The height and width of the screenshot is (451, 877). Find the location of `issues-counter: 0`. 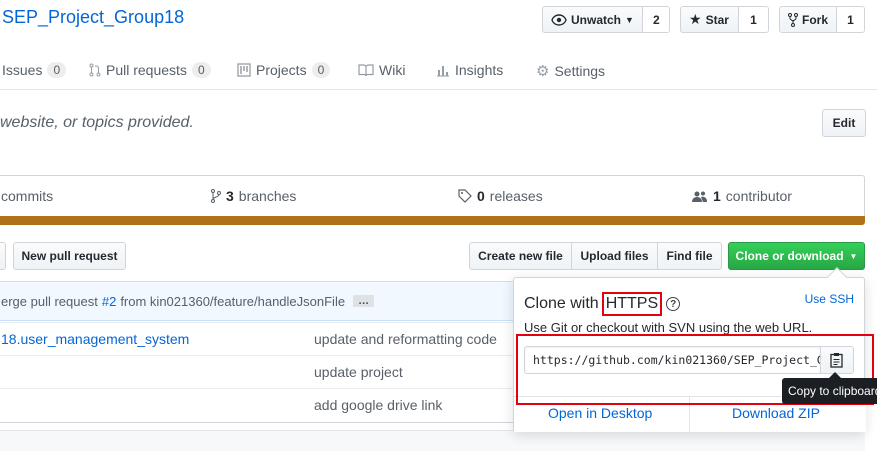

issues-counter: 0 is located at coordinates (57, 70).